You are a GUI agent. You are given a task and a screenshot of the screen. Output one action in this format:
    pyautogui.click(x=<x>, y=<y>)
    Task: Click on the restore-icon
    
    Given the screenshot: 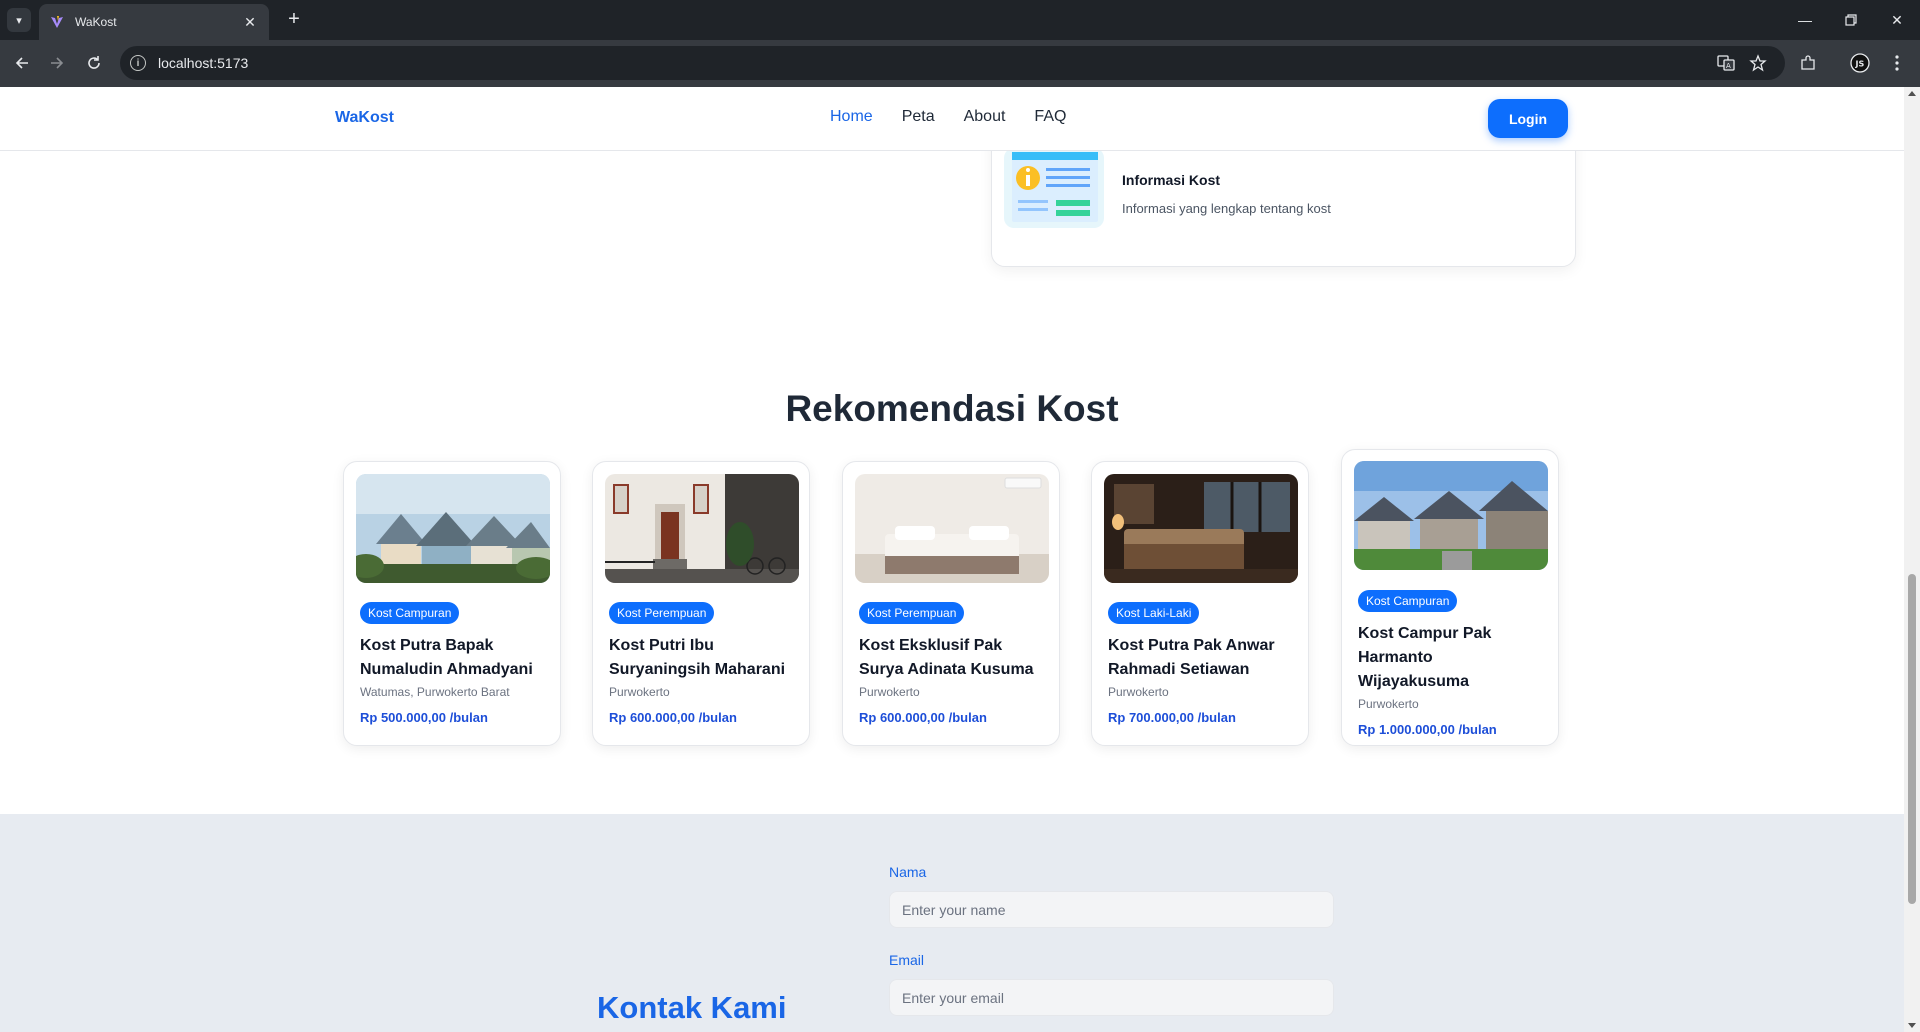 What is the action you would take?
    pyautogui.click(x=1851, y=20)
    